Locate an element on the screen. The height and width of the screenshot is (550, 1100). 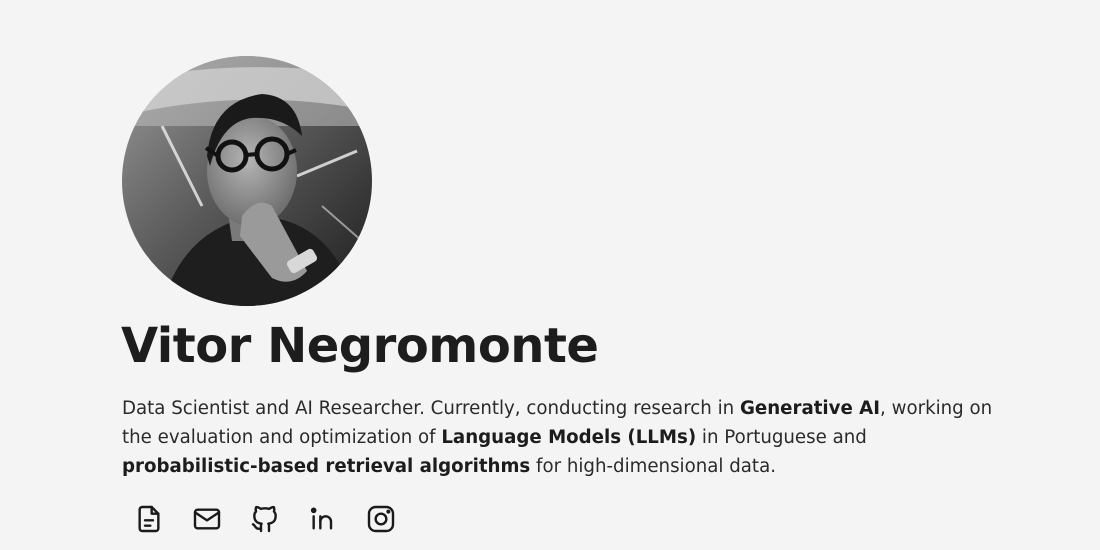
linkedin-icon is located at coordinates (321, 518).